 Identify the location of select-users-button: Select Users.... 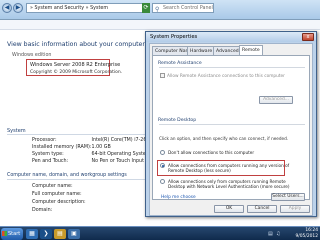
(288, 197).